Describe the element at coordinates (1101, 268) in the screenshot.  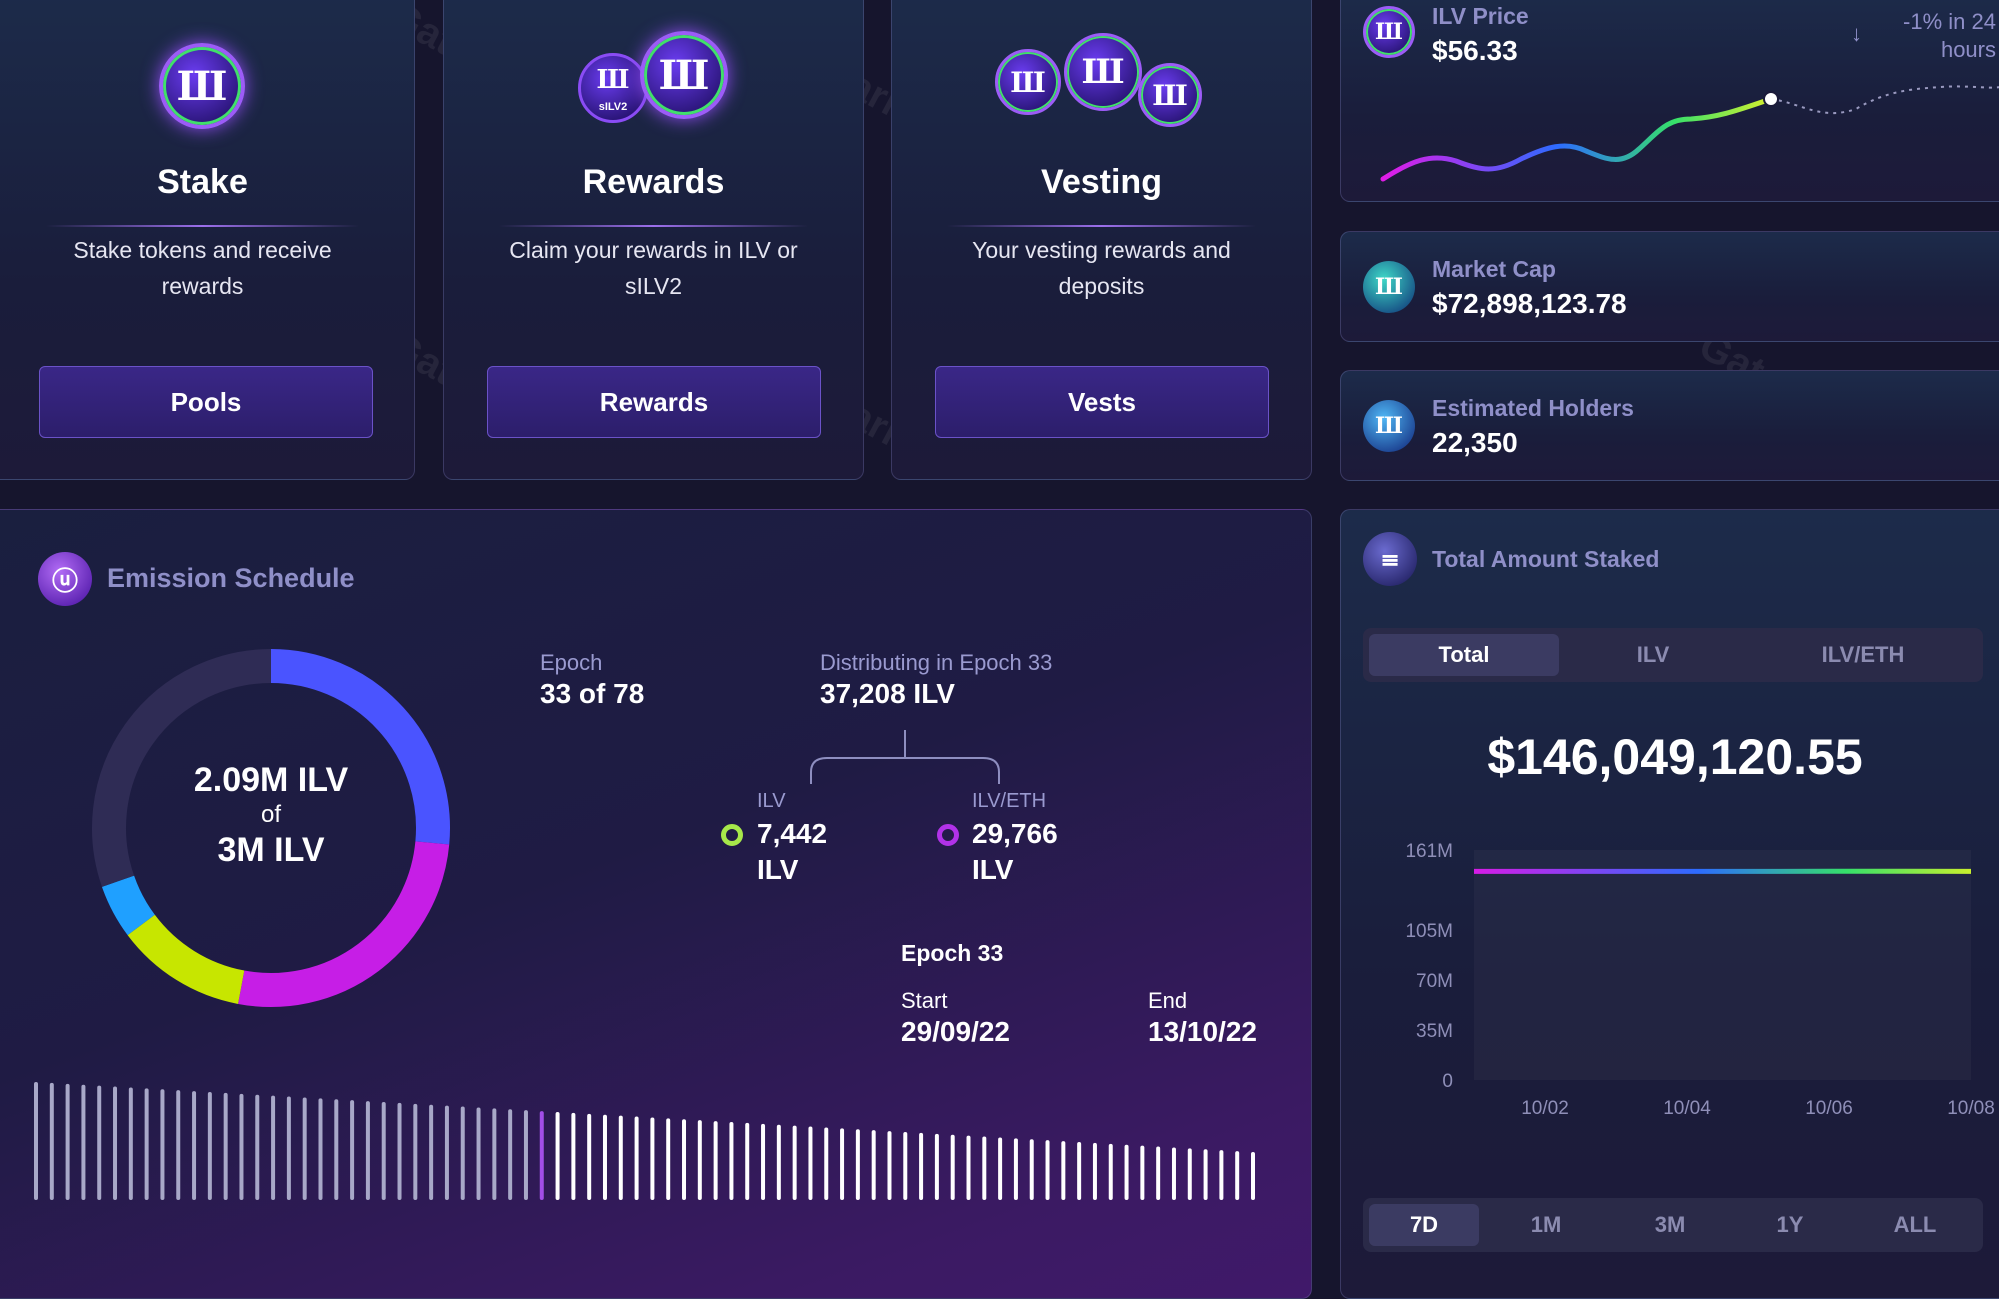
I see `vesting-description: Your vesting rewards and deposits` at that location.